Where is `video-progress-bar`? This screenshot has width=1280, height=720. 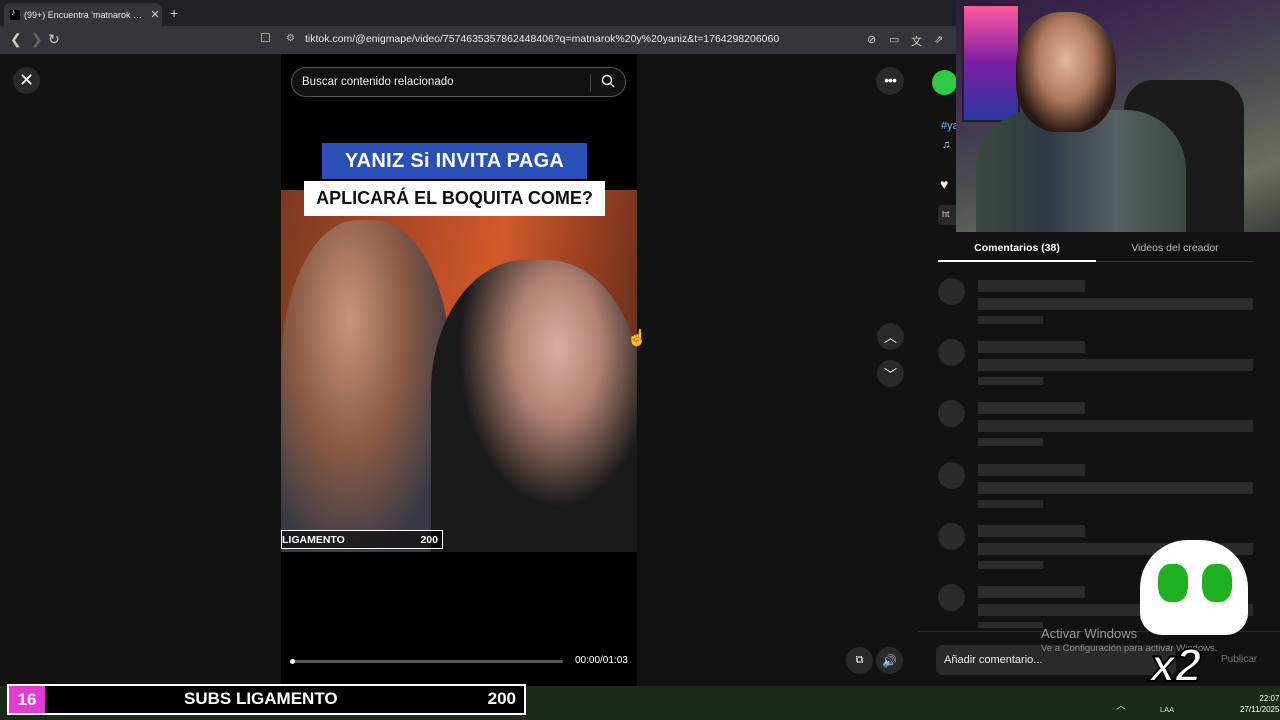
video-progress-bar is located at coordinates (427, 661).